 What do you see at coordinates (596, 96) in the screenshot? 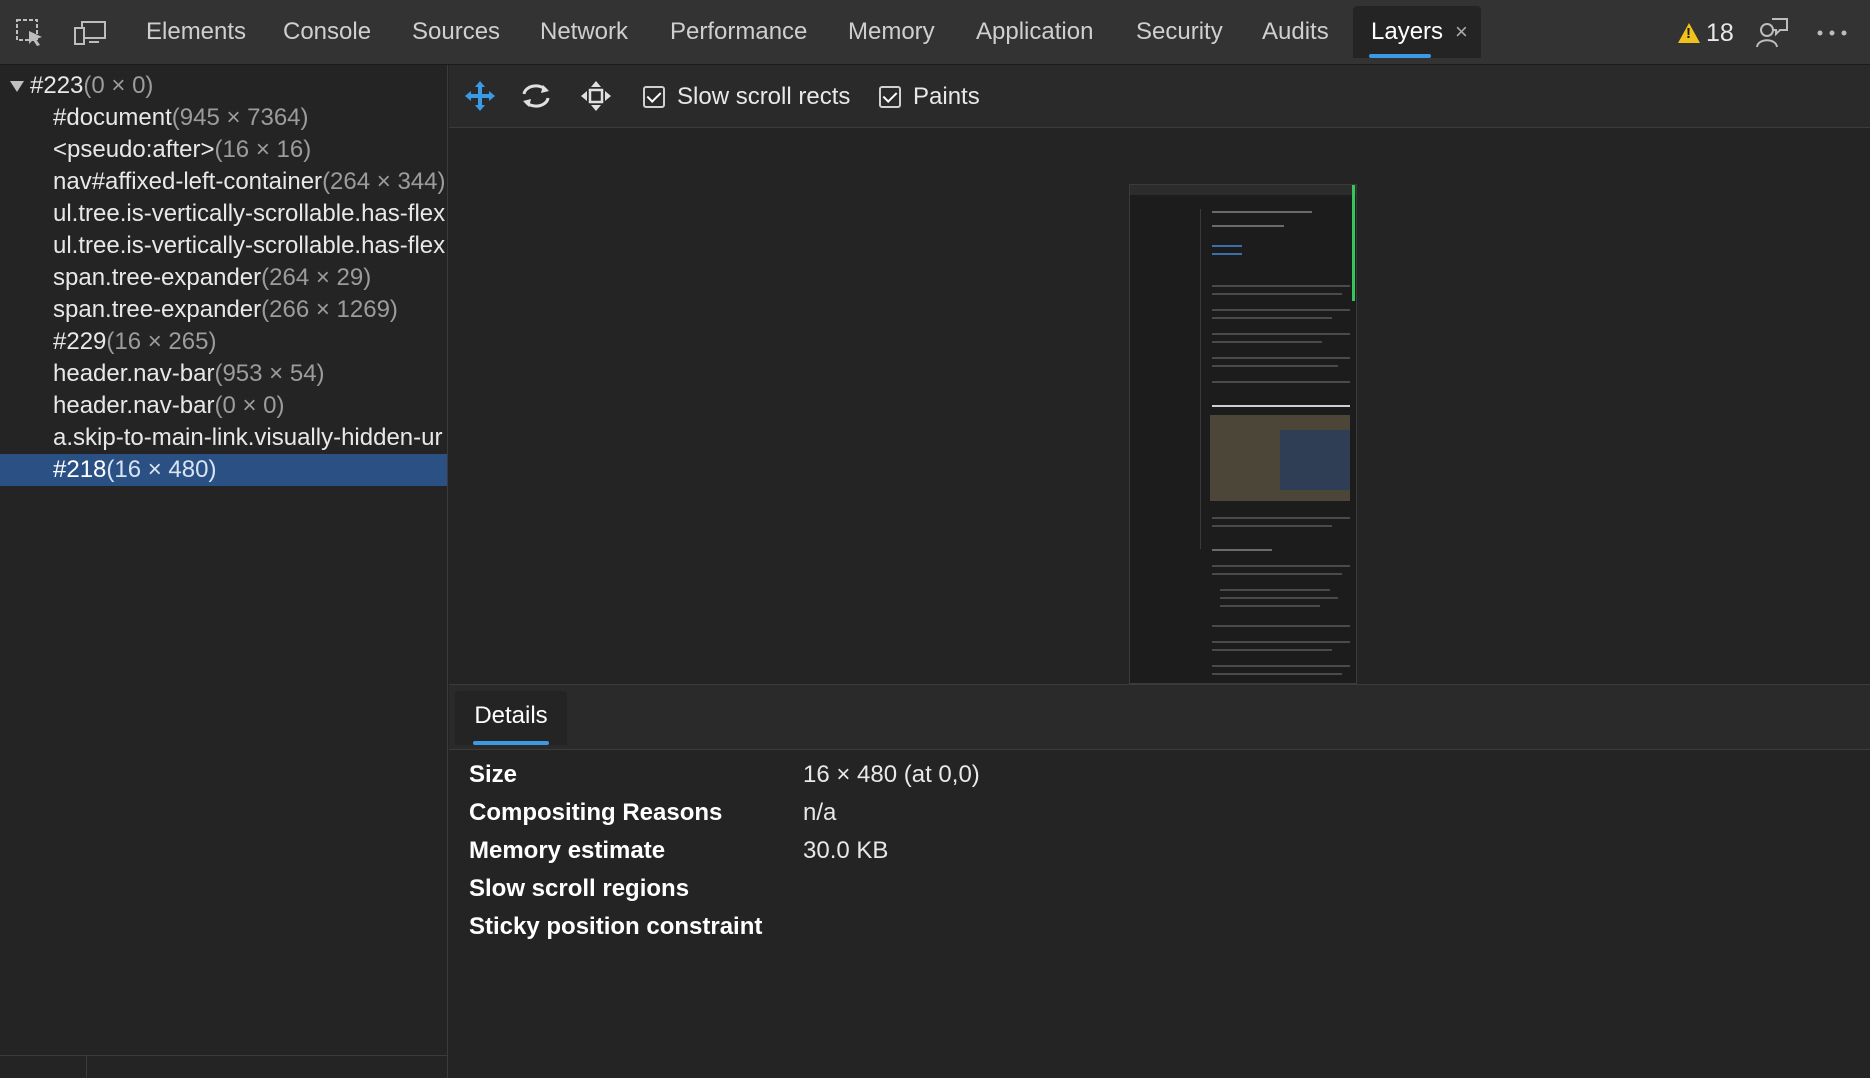
I see `reset-transform-icon` at bounding box center [596, 96].